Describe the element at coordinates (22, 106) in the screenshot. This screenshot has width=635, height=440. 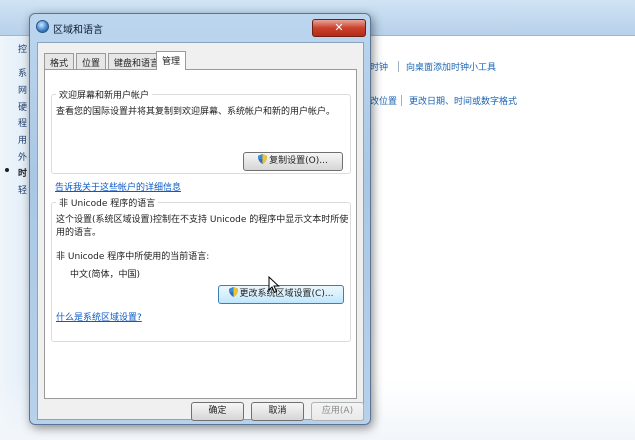
I see `background-left-item: 硬` at that location.